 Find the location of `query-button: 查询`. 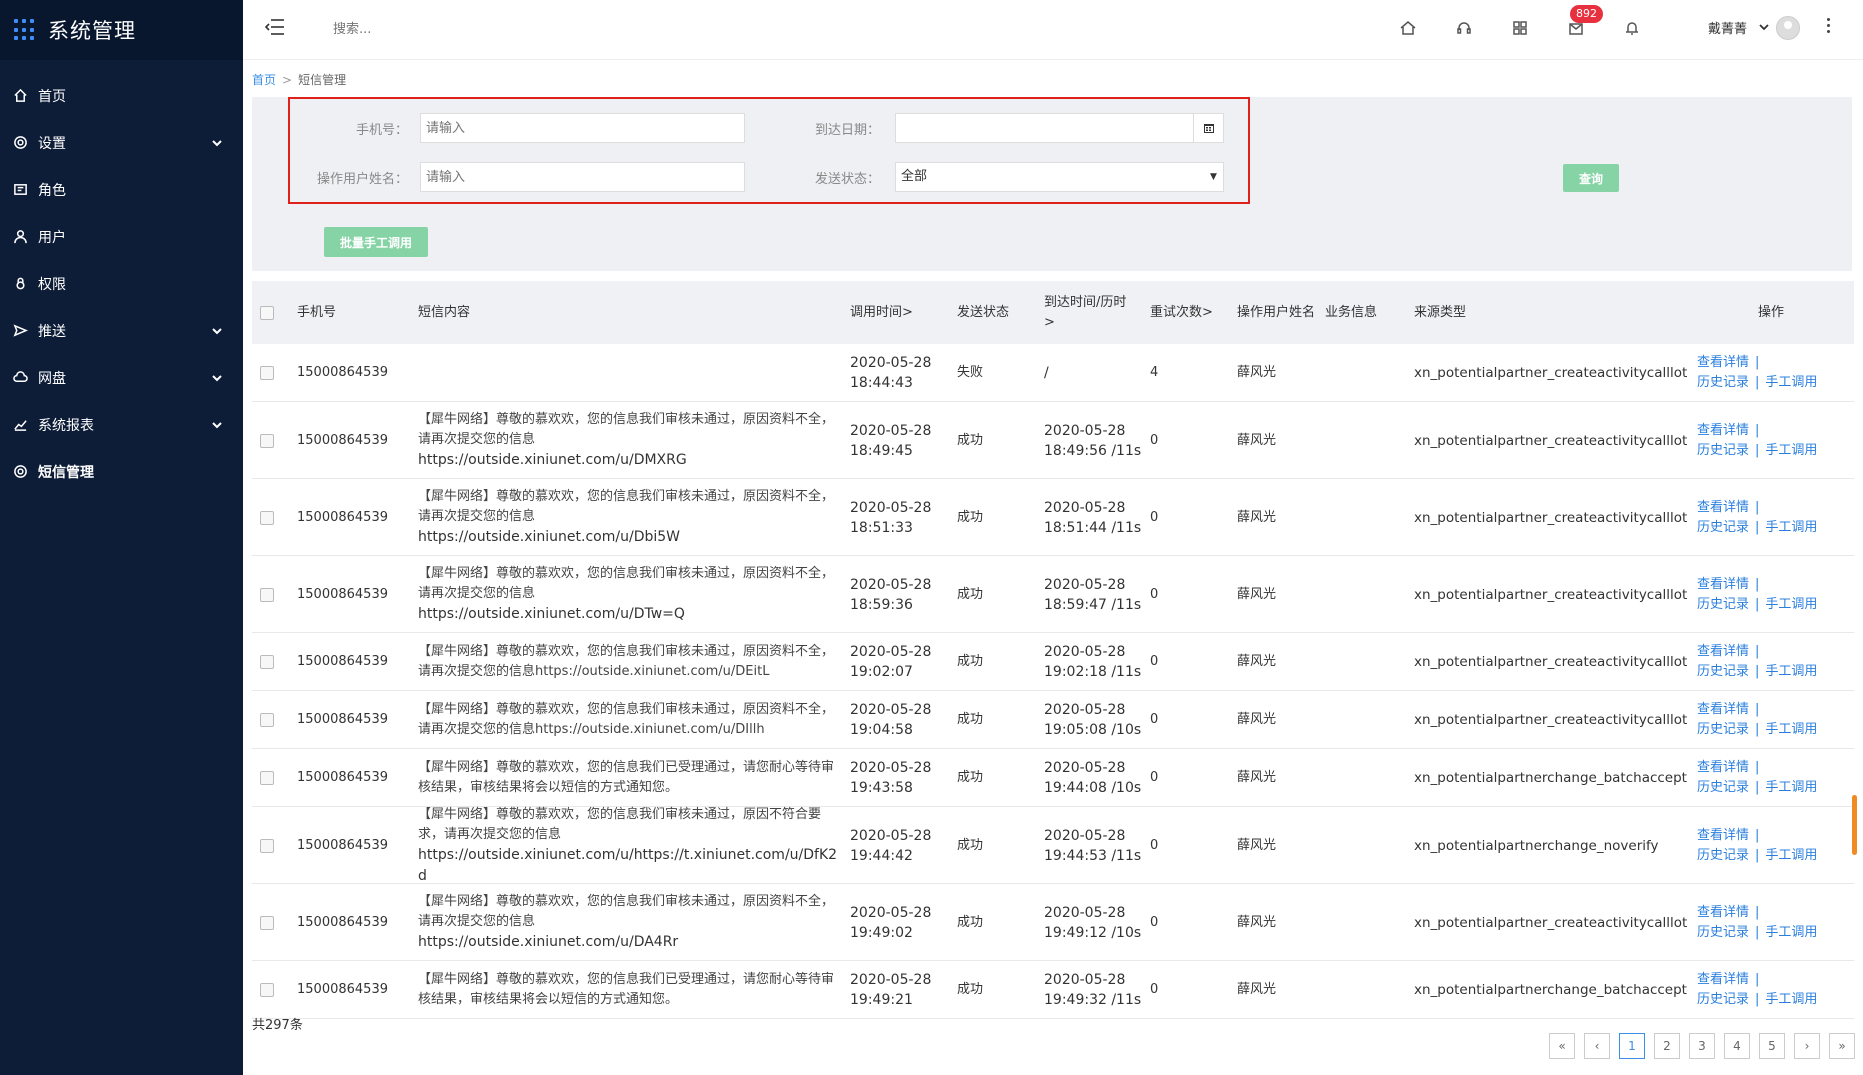

query-button: 查询 is located at coordinates (1591, 178).